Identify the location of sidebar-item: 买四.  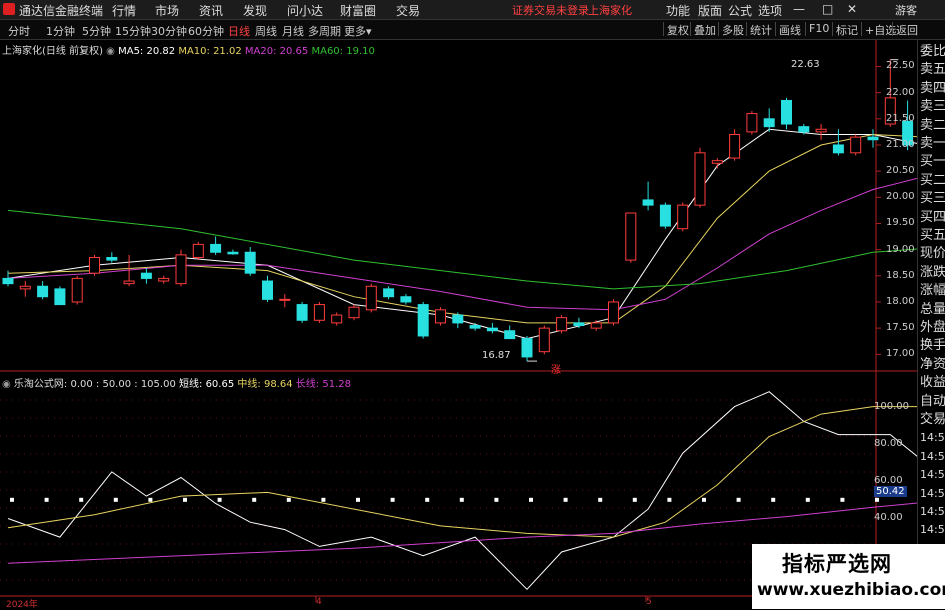
(932, 217).